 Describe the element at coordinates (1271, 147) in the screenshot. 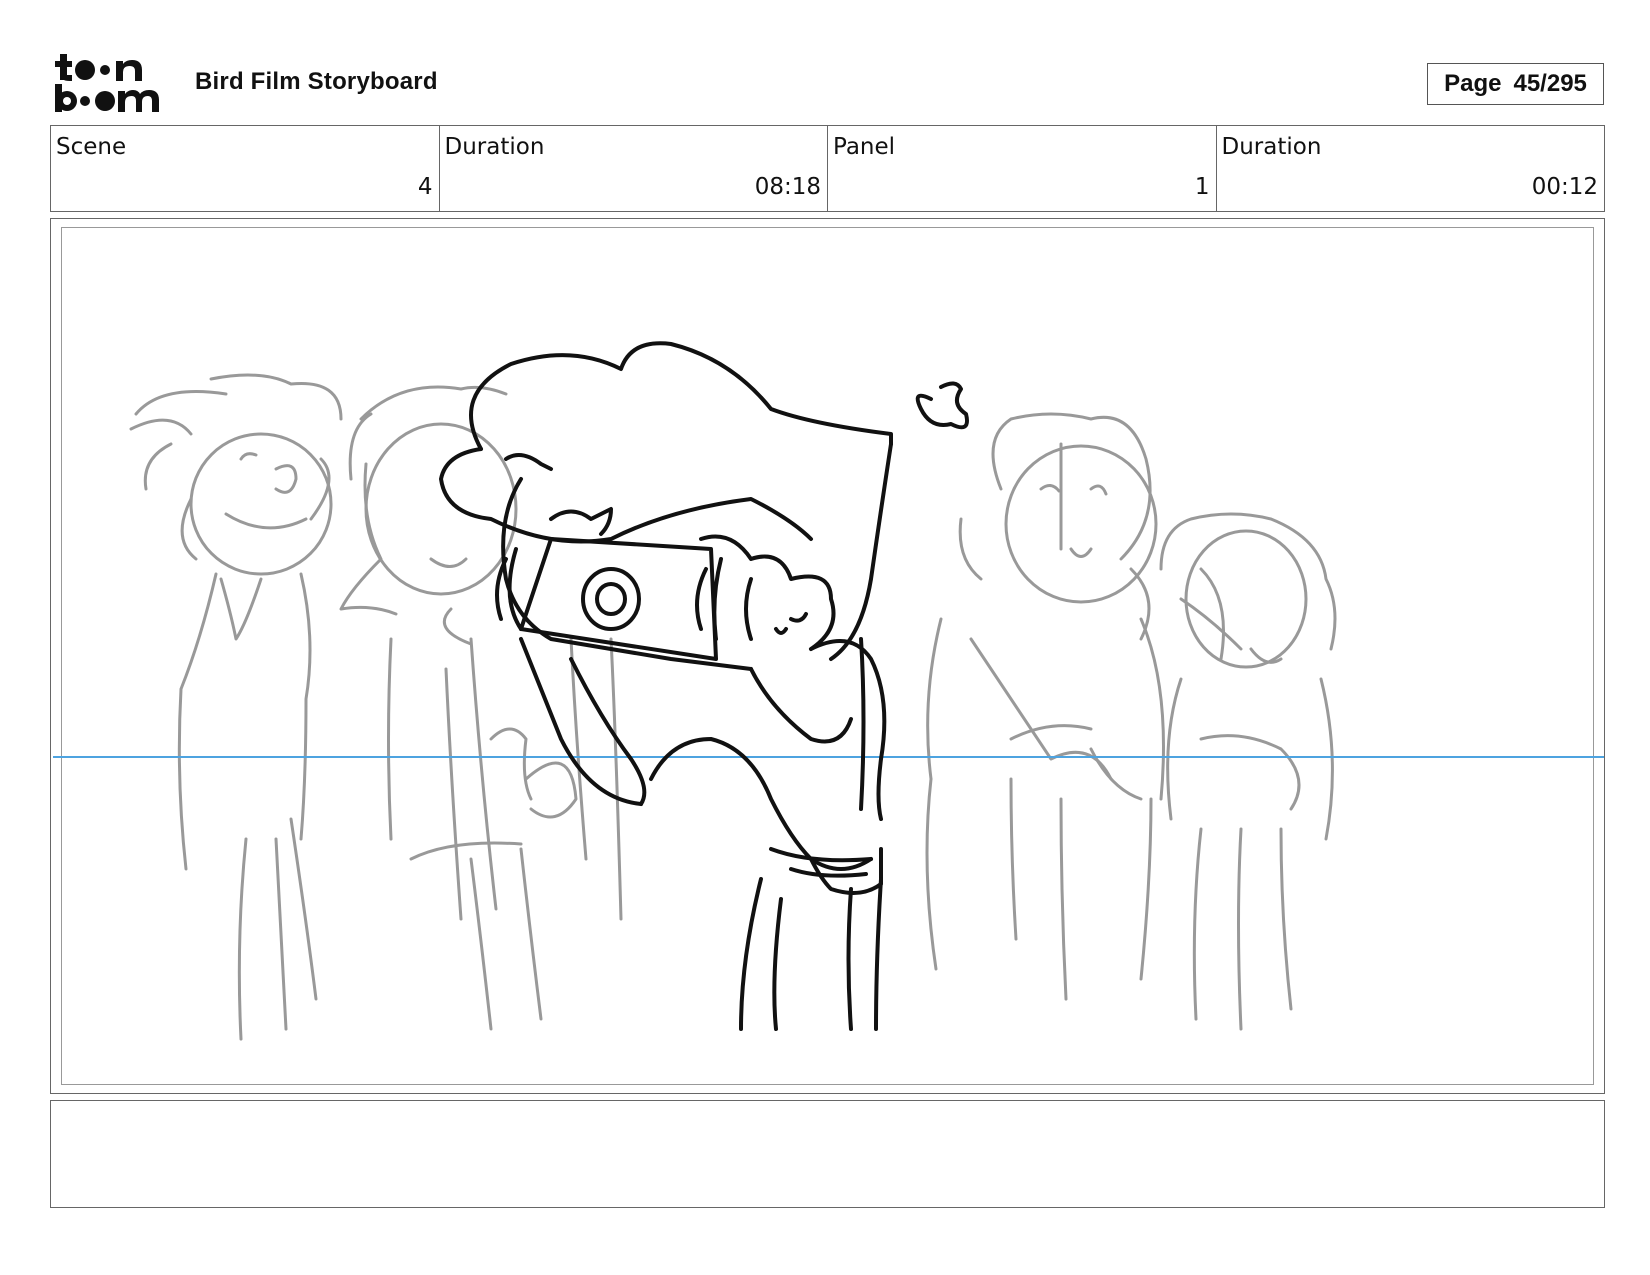

I see `panel-duration-label: Duration` at that location.